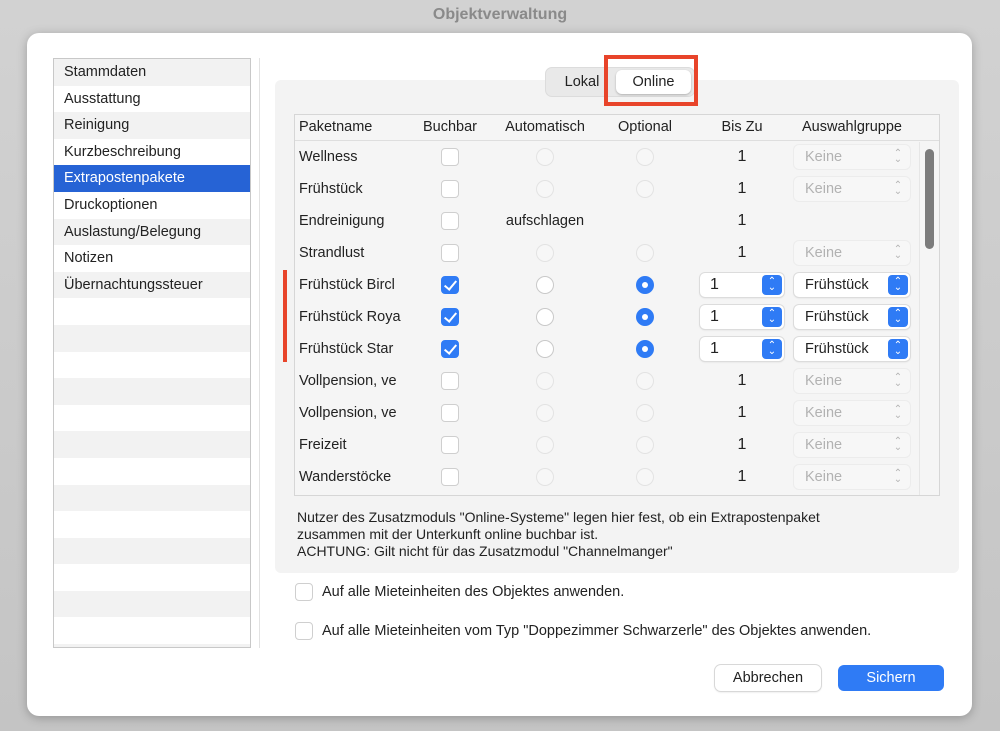 Image resolution: width=1000 pixels, height=731 pixels. What do you see at coordinates (152, 258) in the screenshot?
I see `sidebar-item: Notizen` at bounding box center [152, 258].